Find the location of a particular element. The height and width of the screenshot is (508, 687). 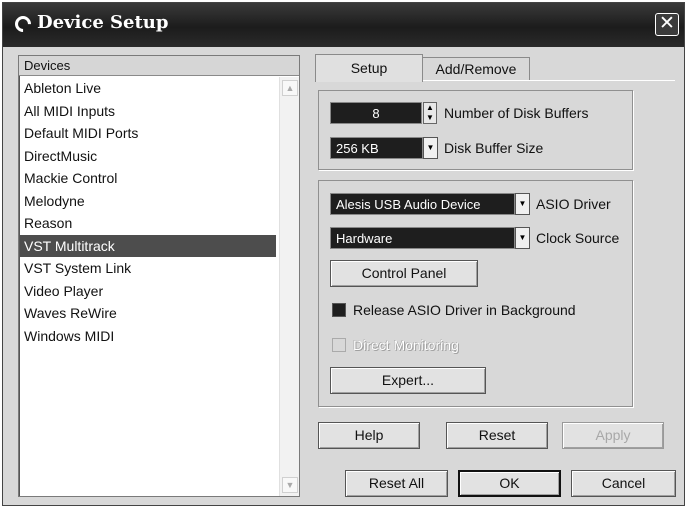

devices-header: Devices is located at coordinates (159, 66).